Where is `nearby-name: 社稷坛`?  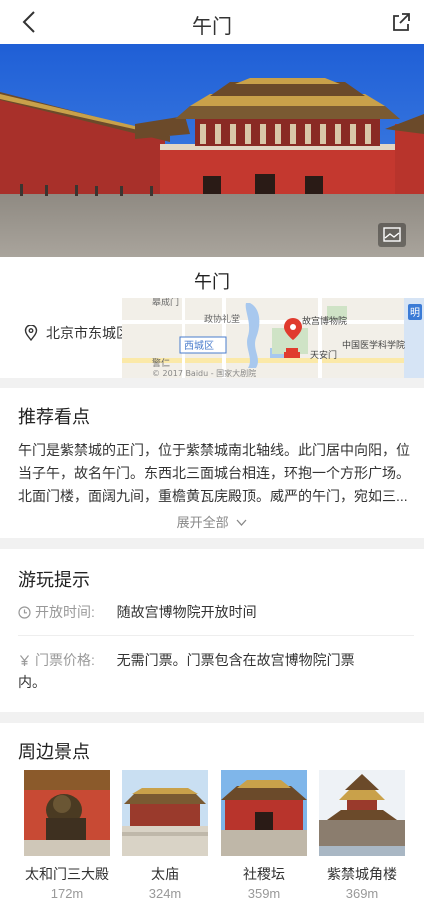 nearby-name: 社稷坛 is located at coordinates (264, 874).